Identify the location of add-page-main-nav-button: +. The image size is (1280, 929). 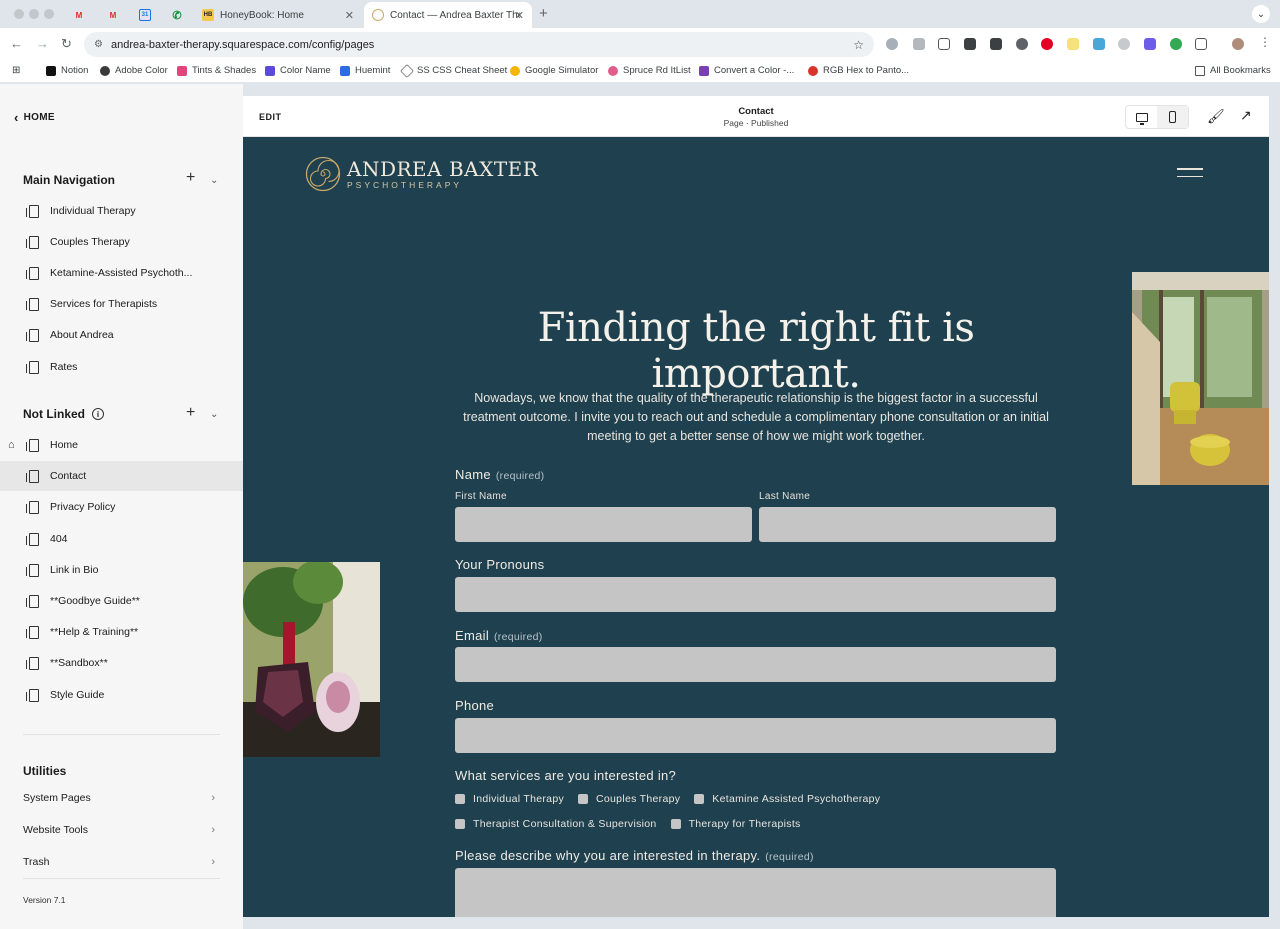
(190, 178).